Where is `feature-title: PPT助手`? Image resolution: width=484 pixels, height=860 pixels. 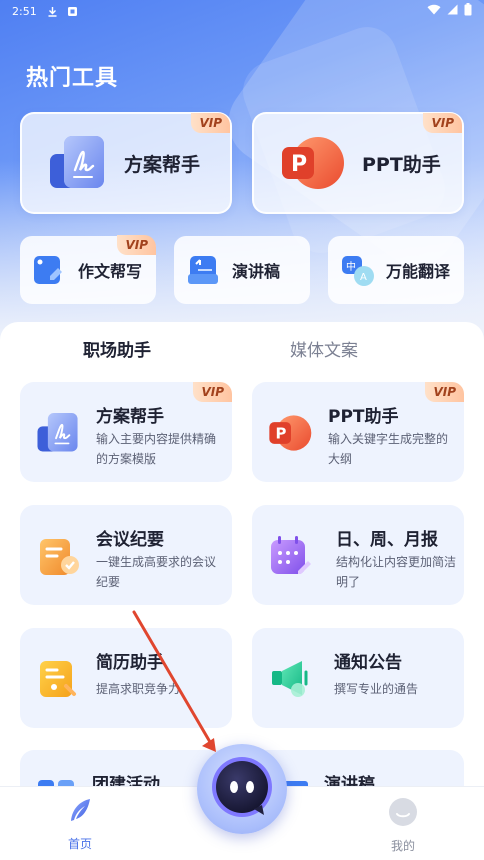 feature-title: PPT助手 is located at coordinates (363, 417).